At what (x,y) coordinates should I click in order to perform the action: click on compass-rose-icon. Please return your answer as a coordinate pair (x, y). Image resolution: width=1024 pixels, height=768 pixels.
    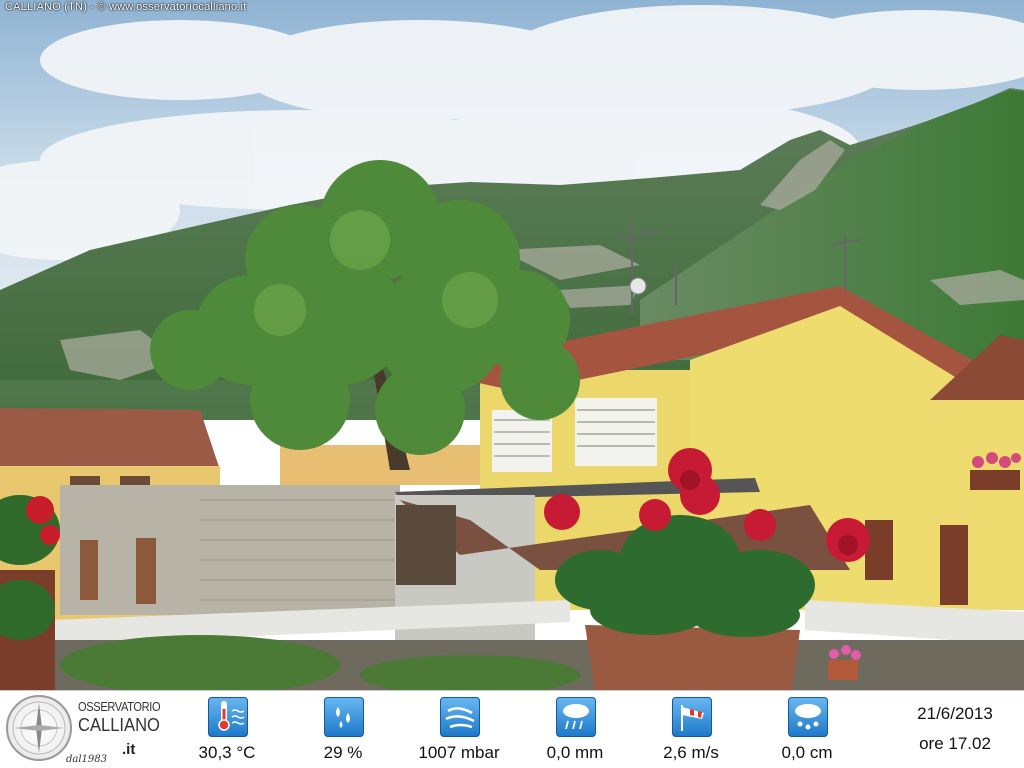
    Looking at the image, I should click on (39, 728).